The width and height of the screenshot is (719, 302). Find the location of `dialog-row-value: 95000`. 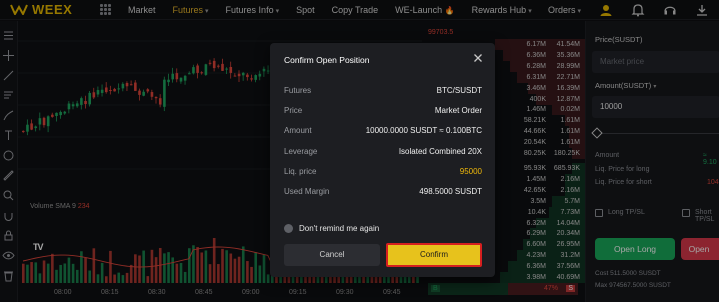

dialog-row-value: 95000 is located at coordinates (470, 171).